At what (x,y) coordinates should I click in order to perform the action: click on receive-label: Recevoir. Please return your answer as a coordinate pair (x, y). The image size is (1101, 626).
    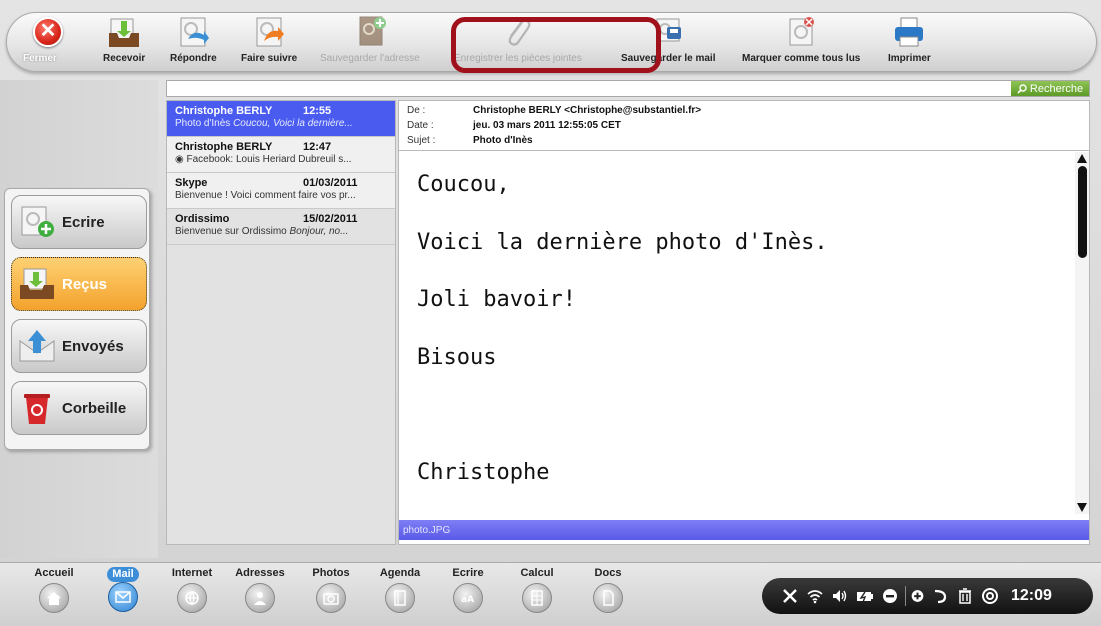
    Looking at the image, I should click on (124, 58).